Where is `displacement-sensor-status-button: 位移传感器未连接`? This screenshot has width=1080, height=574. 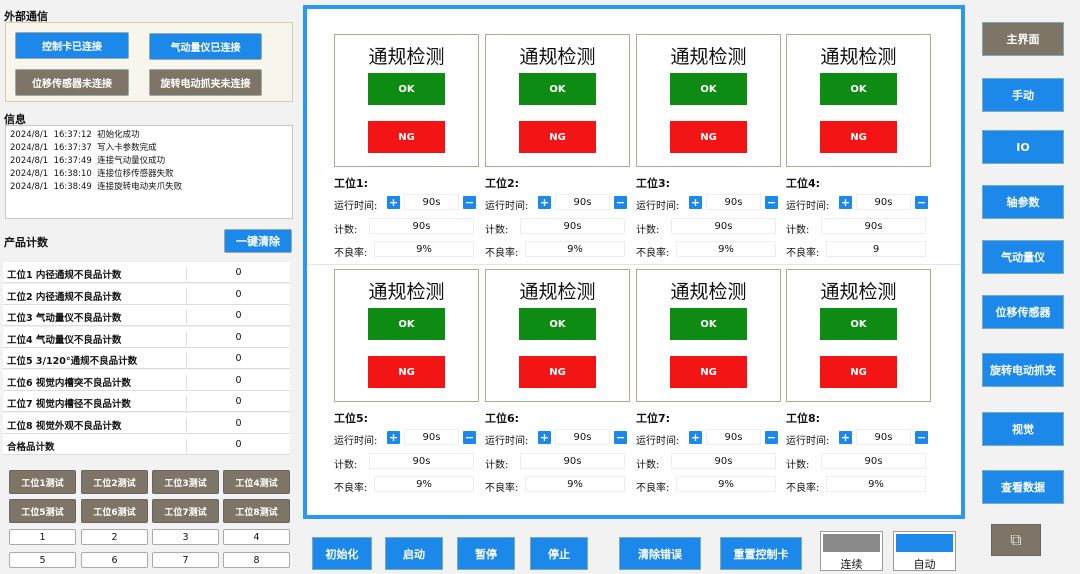
displacement-sensor-status-button: 位移传感器未连接 is located at coordinates (72, 82).